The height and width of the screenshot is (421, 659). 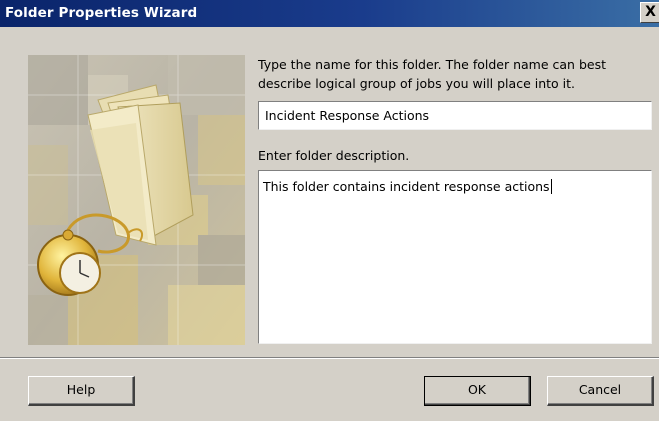 What do you see at coordinates (477, 391) in the screenshot?
I see `ok-button: OK` at bounding box center [477, 391].